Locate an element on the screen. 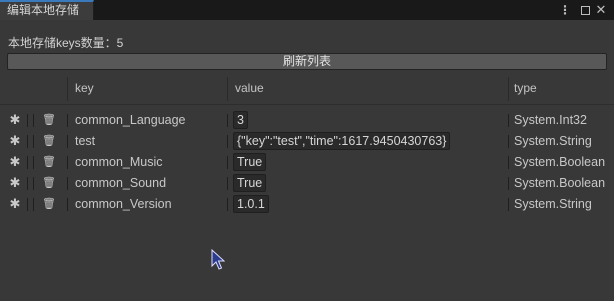 This screenshot has width=614, height=301. table-row: ✱ 🗑 common_Version 1.0.1 System.String is located at coordinates (307, 204).